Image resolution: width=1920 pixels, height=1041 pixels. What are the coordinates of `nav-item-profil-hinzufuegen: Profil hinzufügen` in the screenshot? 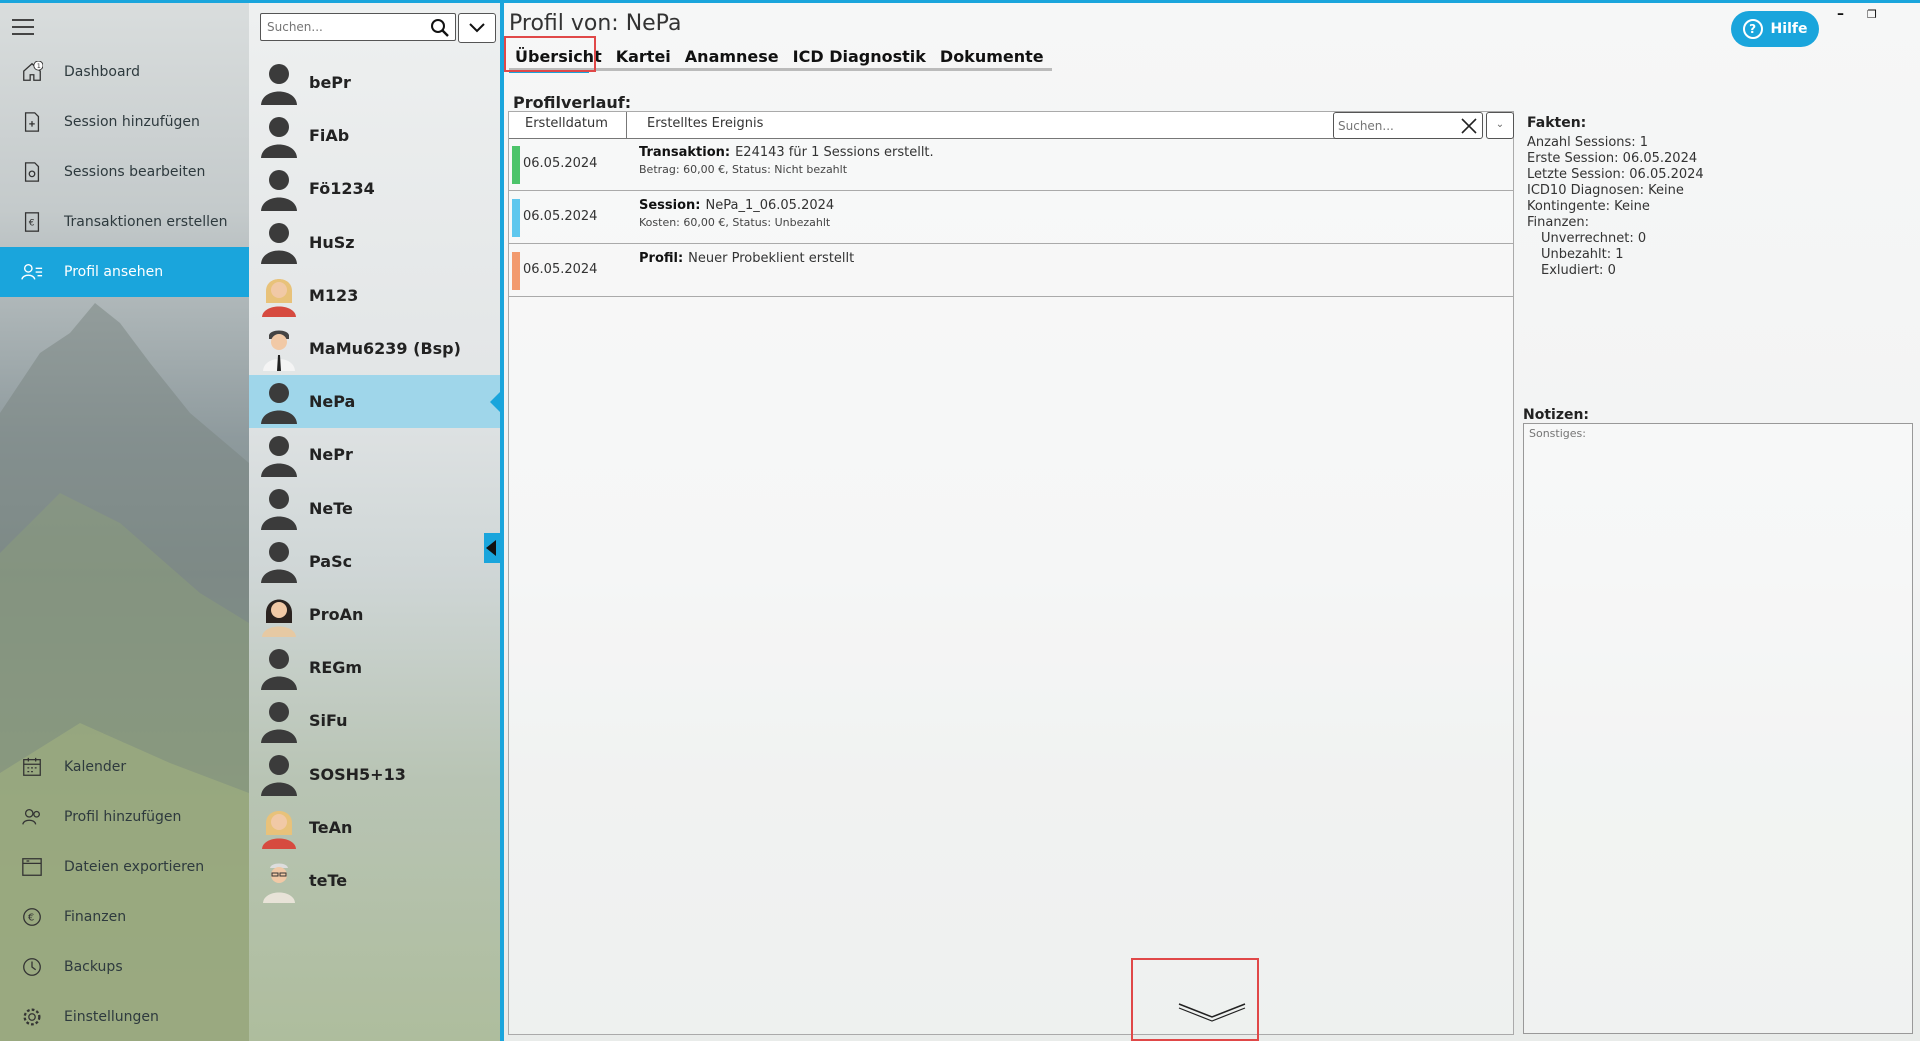 It's located at (124, 817).